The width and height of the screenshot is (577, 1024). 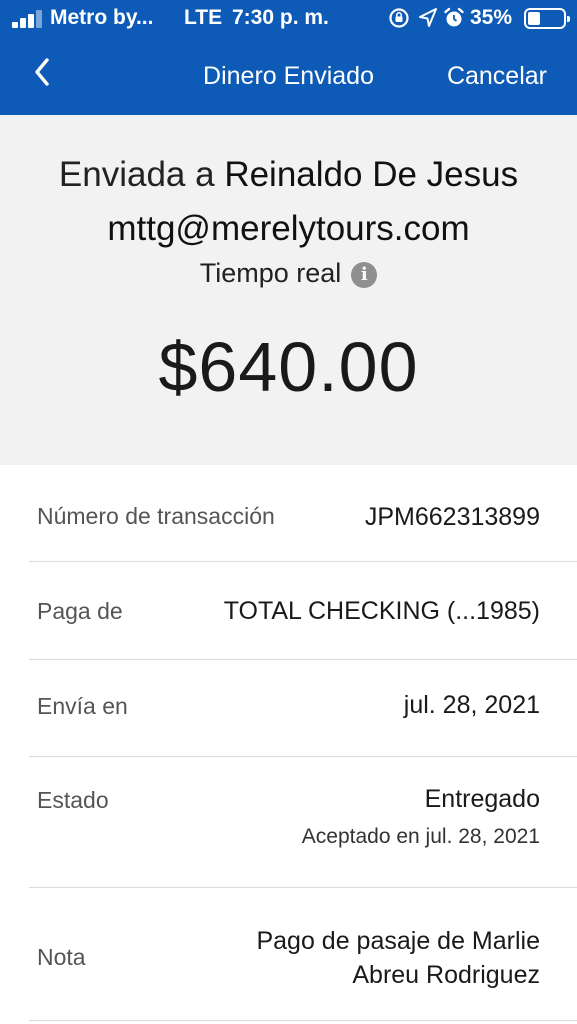 I want to click on detail-label: Paga de, so click(x=80, y=611).